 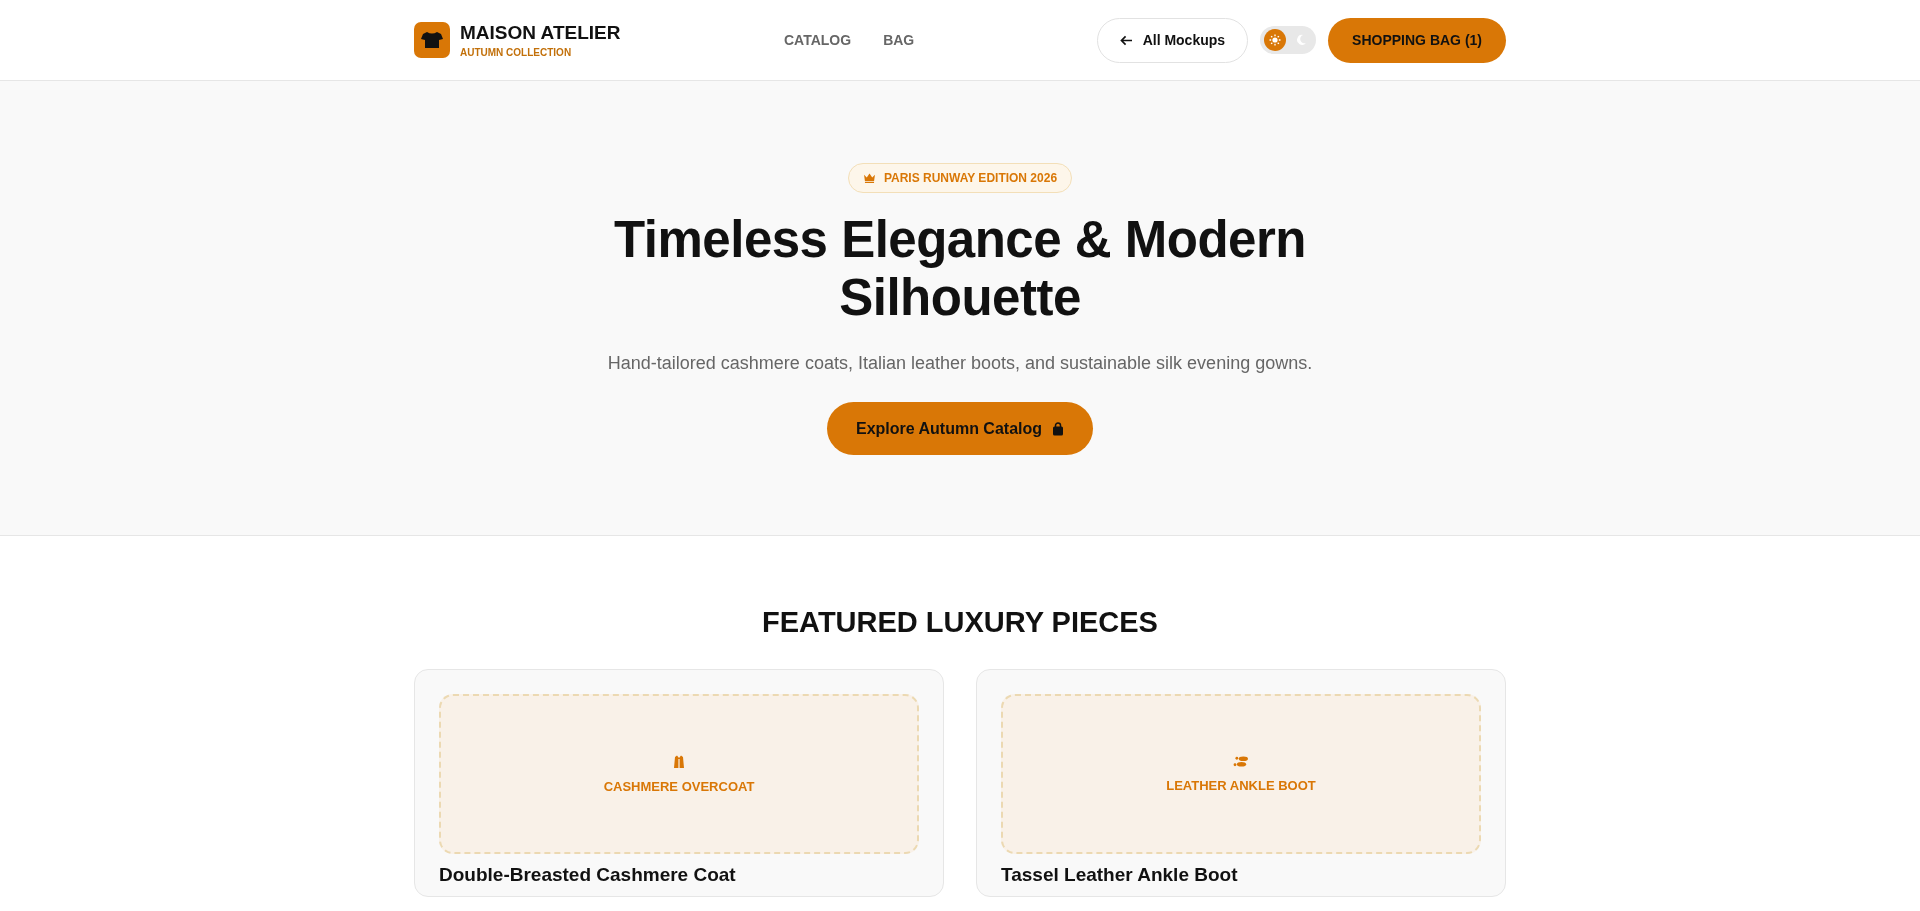 I want to click on sun-icon, so click(x=1275, y=40).